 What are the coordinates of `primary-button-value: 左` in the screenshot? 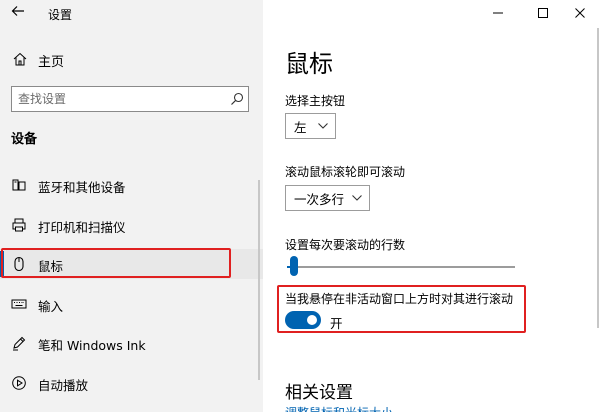 It's located at (300, 127).